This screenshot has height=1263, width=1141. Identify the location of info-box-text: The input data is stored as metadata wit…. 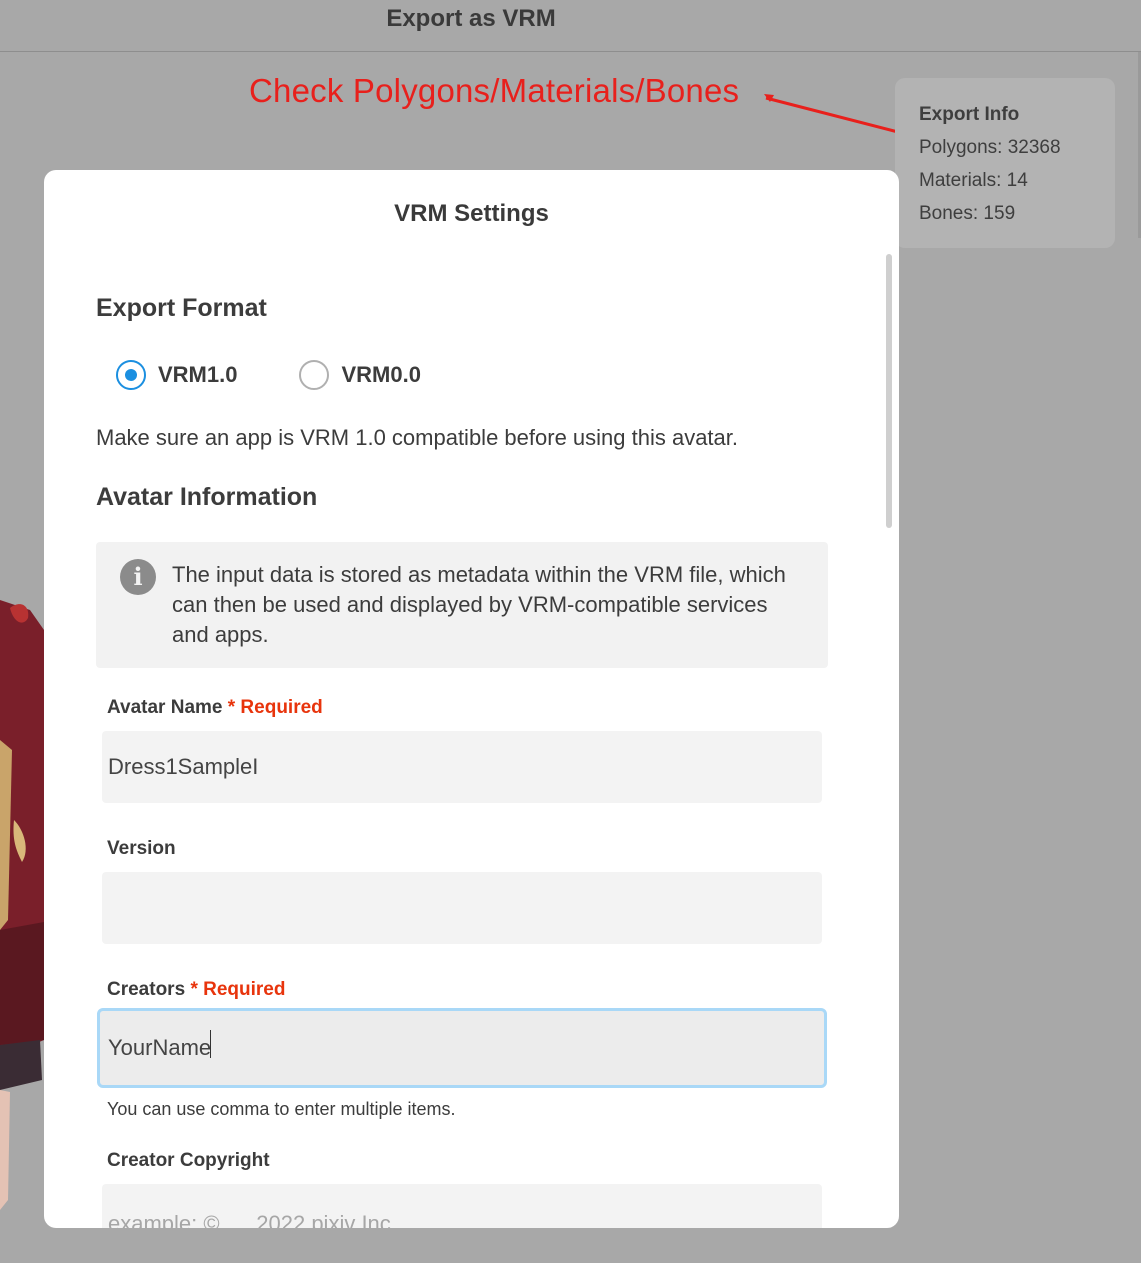
(479, 604).